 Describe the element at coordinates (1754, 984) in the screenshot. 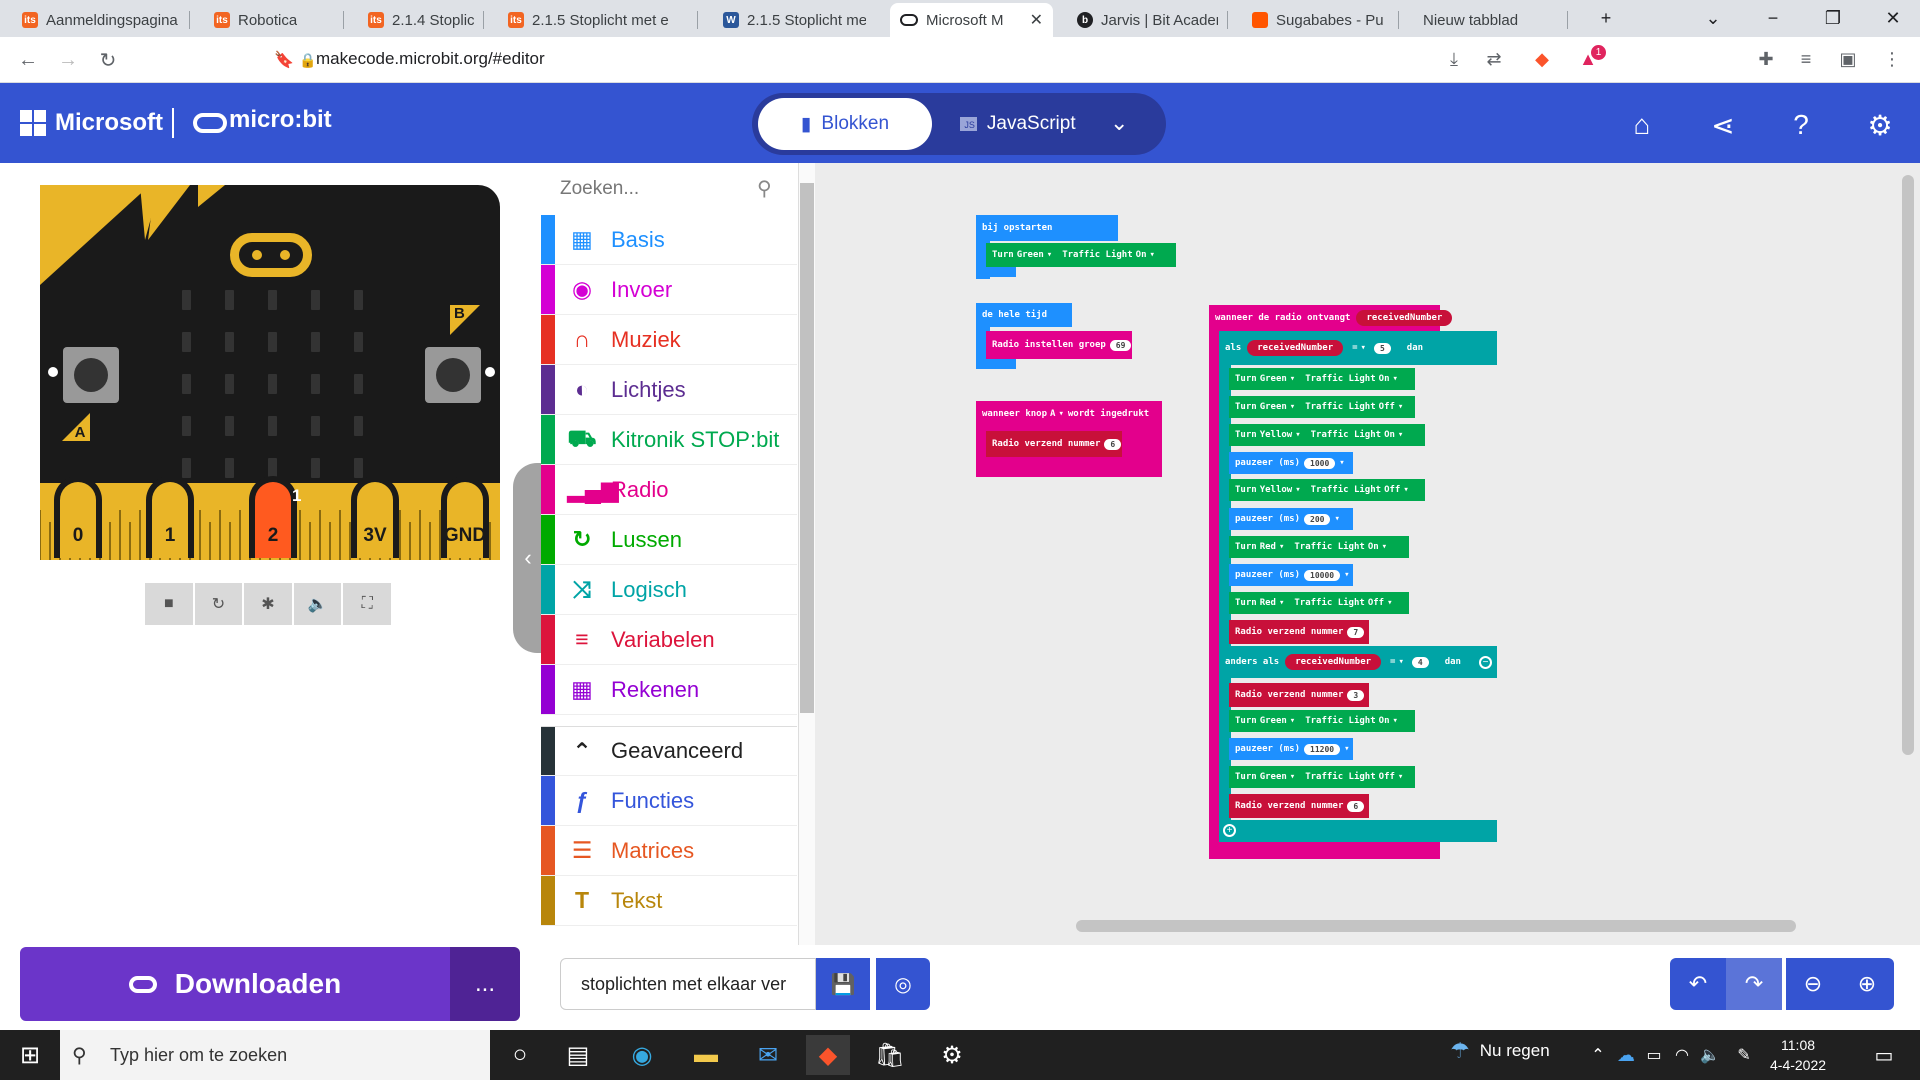

I see `redo-button: ↷` at that location.